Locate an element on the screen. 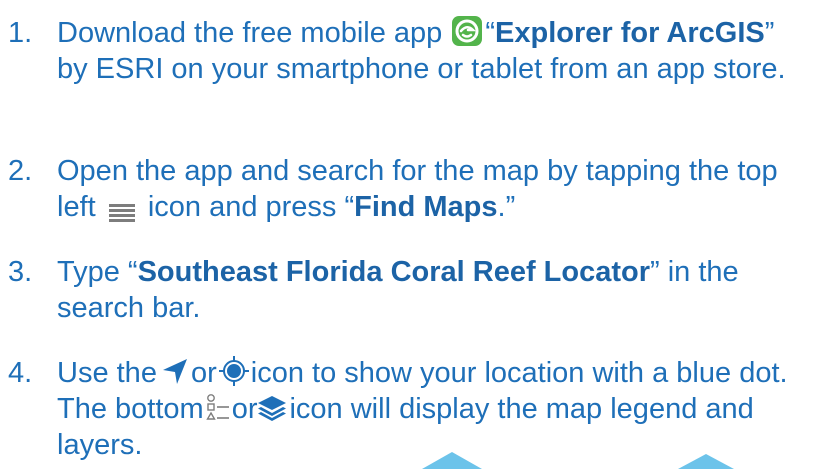 Image resolution: width=813 pixels, height=469 pixels. location-target-icon is located at coordinates (233, 371).